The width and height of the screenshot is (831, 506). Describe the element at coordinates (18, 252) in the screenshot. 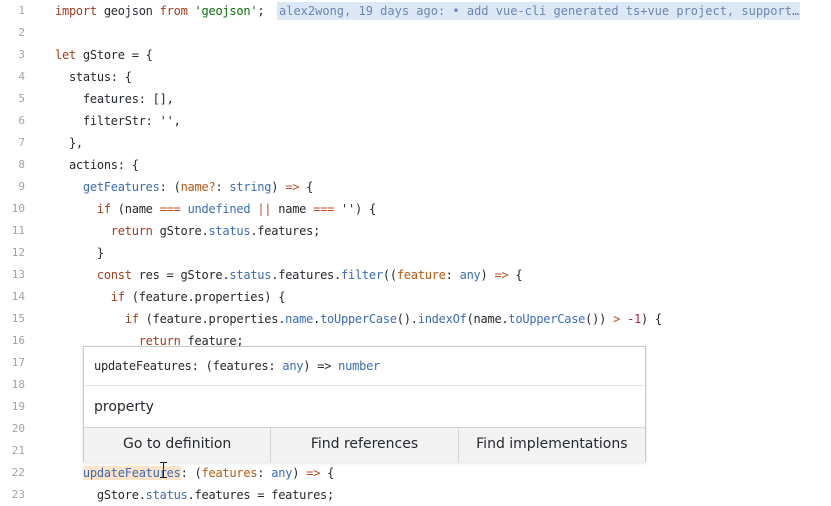

I see `line-number: 12` at that location.